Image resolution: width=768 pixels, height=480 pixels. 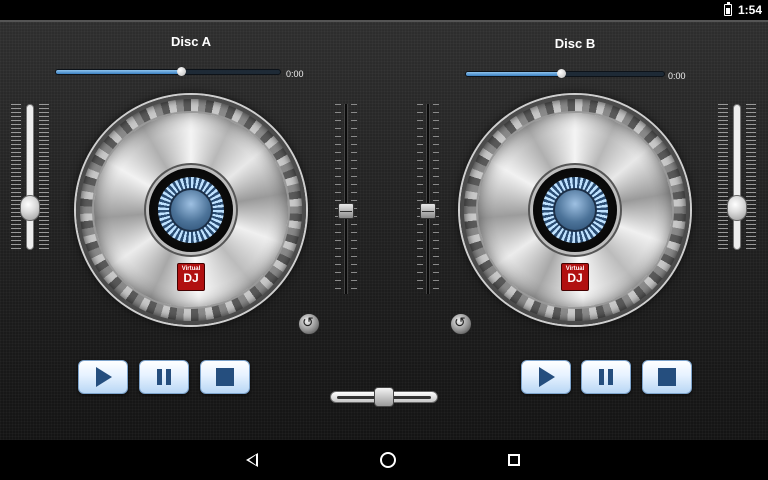 What do you see at coordinates (562, 73) in the screenshot?
I see `disc-b-progress-knob` at bounding box center [562, 73].